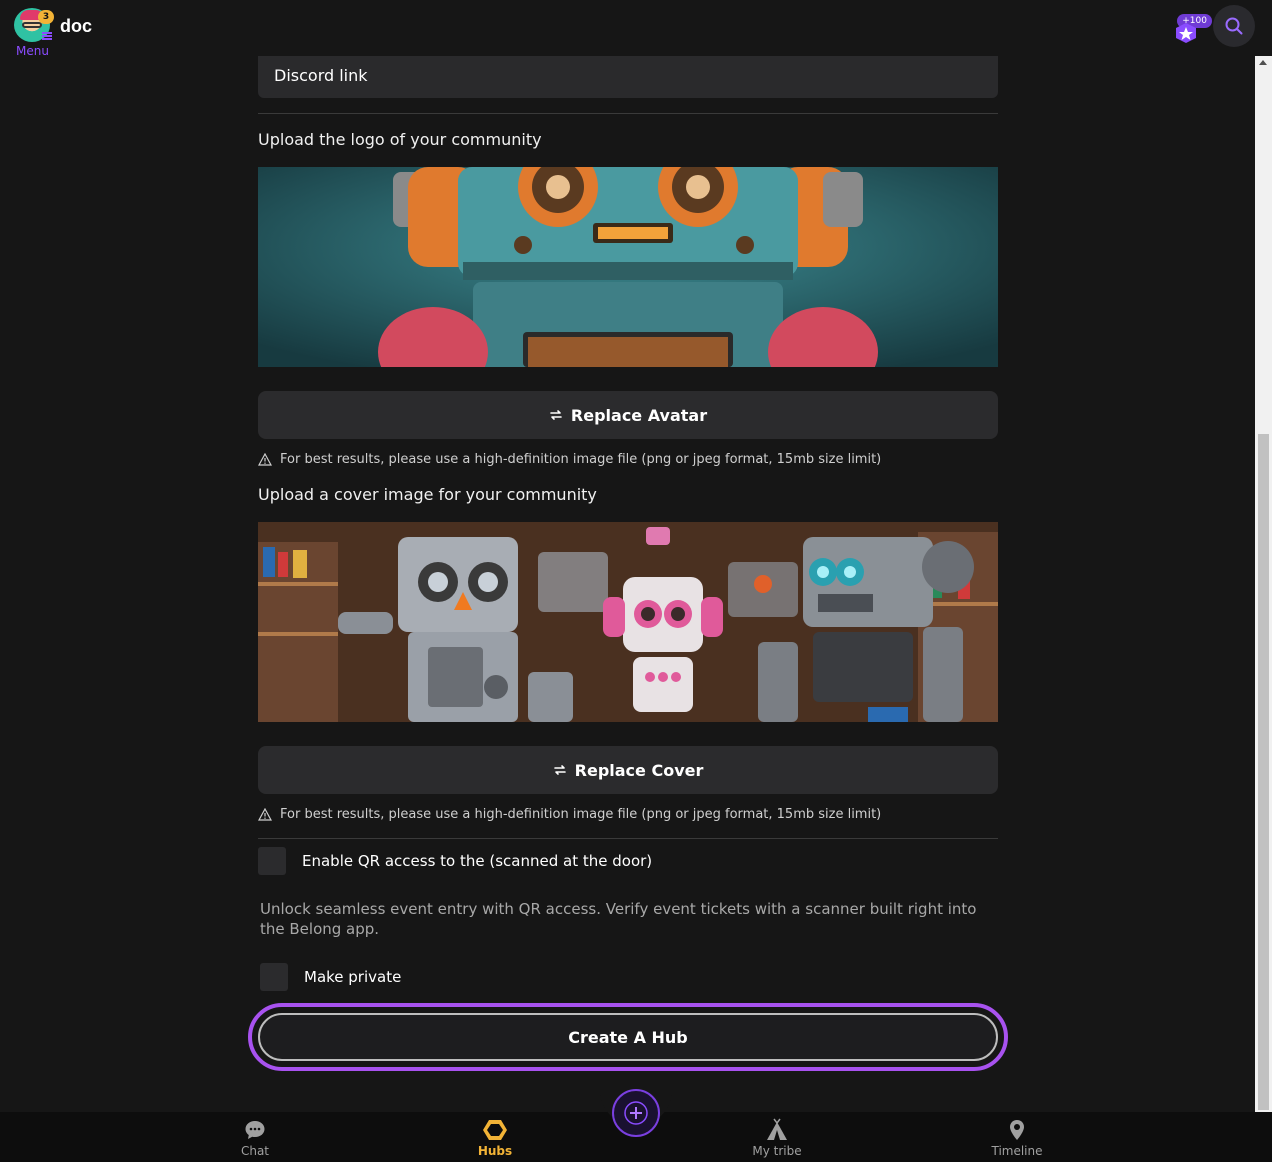 The image size is (1272, 1162). I want to click on nav-hubs-label: Hubs, so click(495, 1151).